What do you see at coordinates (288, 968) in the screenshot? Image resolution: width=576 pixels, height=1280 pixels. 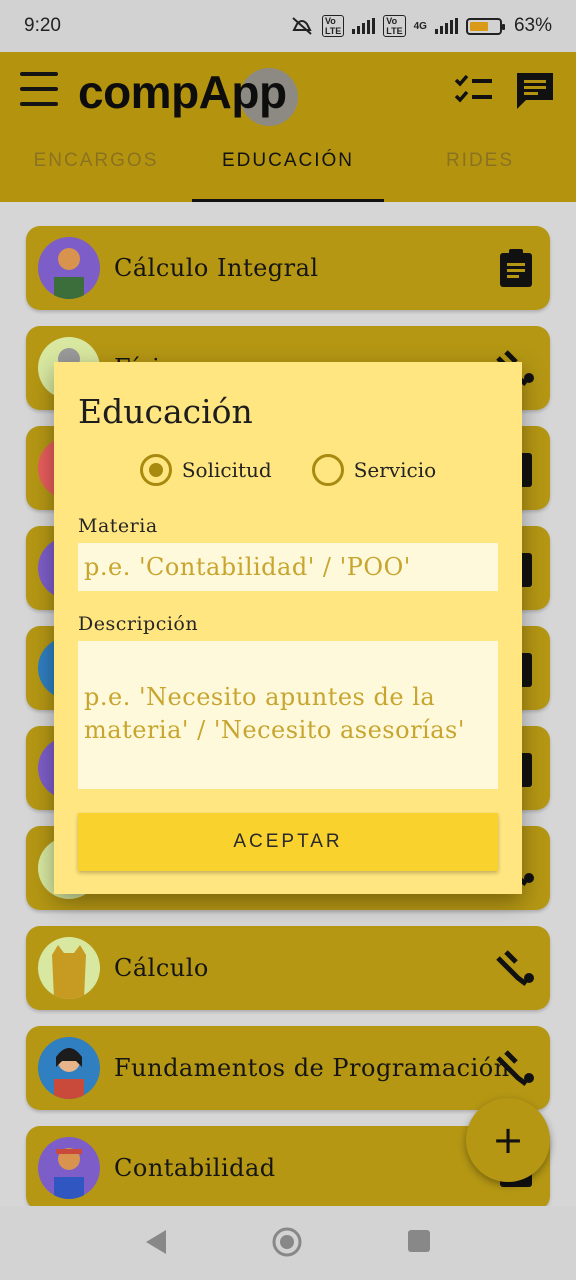 I see `list-item: Cálculo` at bounding box center [288, 968].